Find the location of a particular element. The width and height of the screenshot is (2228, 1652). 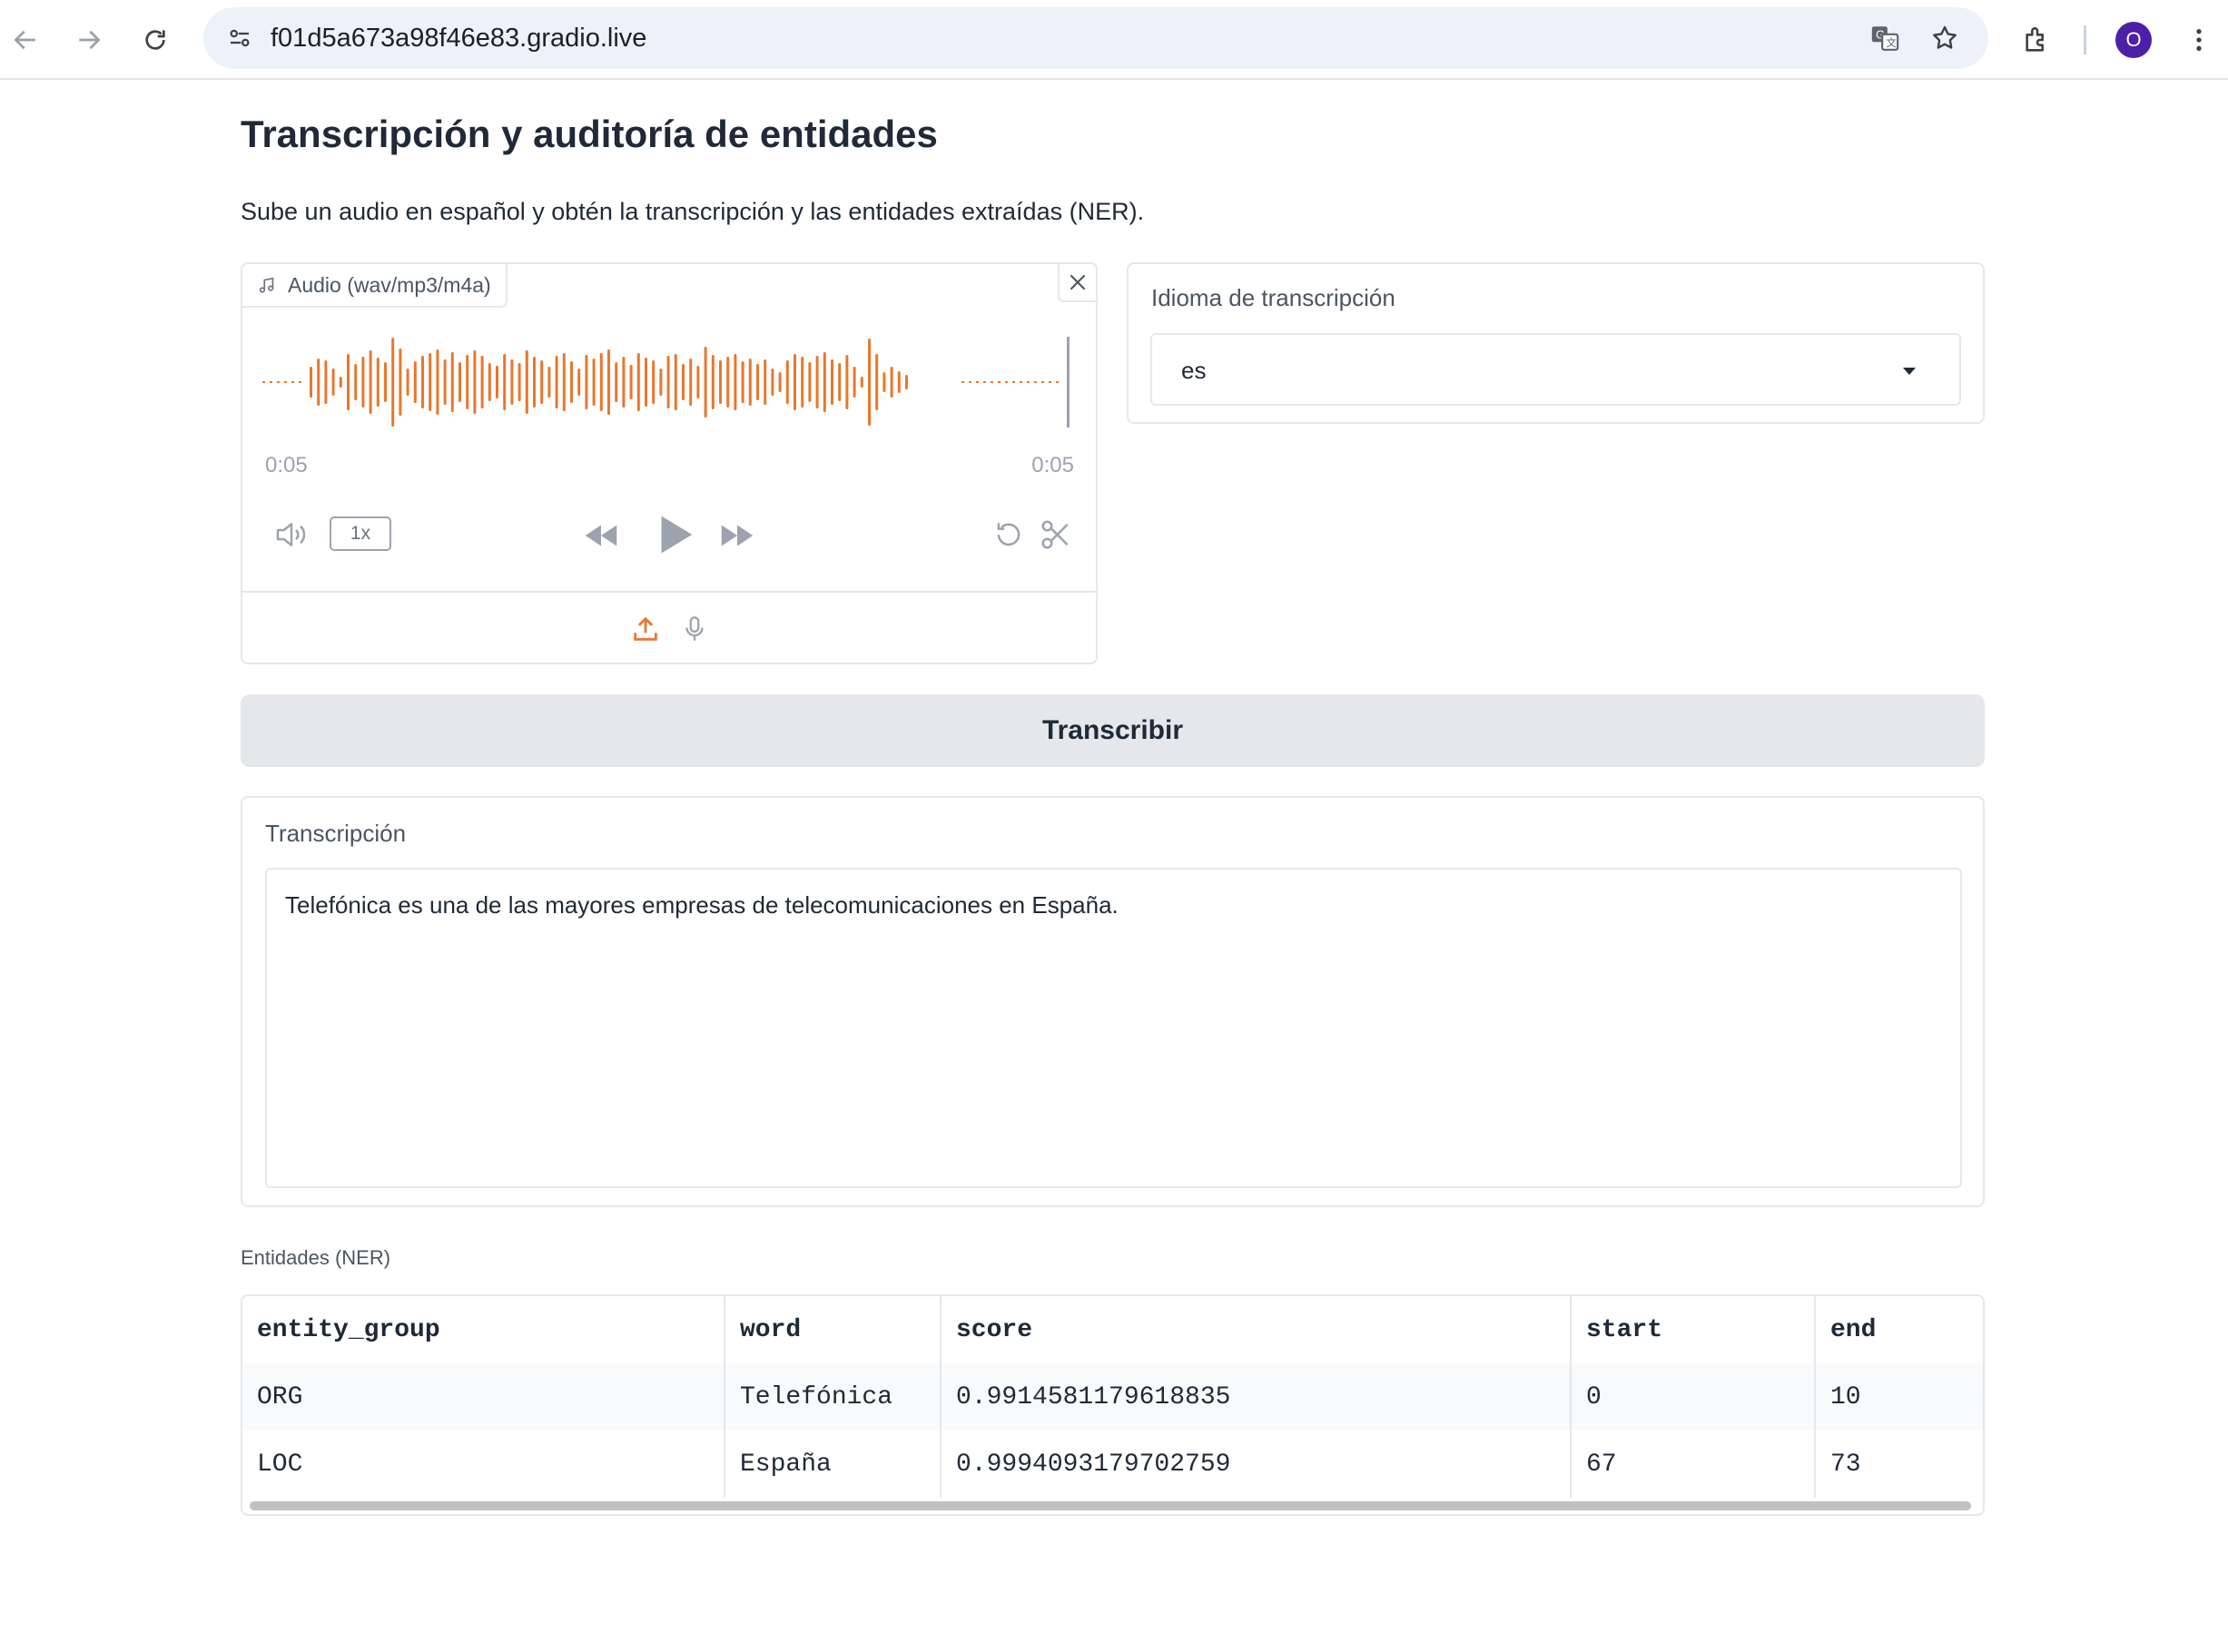

play-icon is located at coordinates (677, 535).